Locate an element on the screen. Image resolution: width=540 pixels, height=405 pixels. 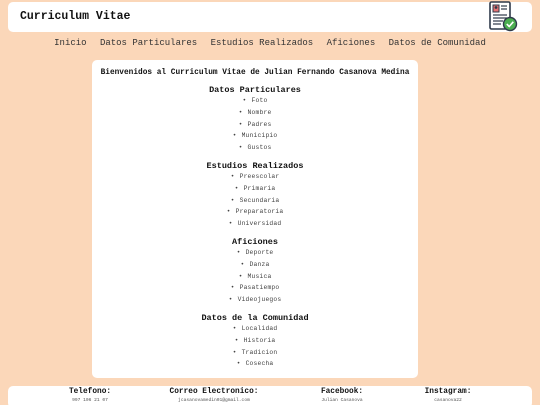
list-item: Musica is located at coordinates (255, 277).